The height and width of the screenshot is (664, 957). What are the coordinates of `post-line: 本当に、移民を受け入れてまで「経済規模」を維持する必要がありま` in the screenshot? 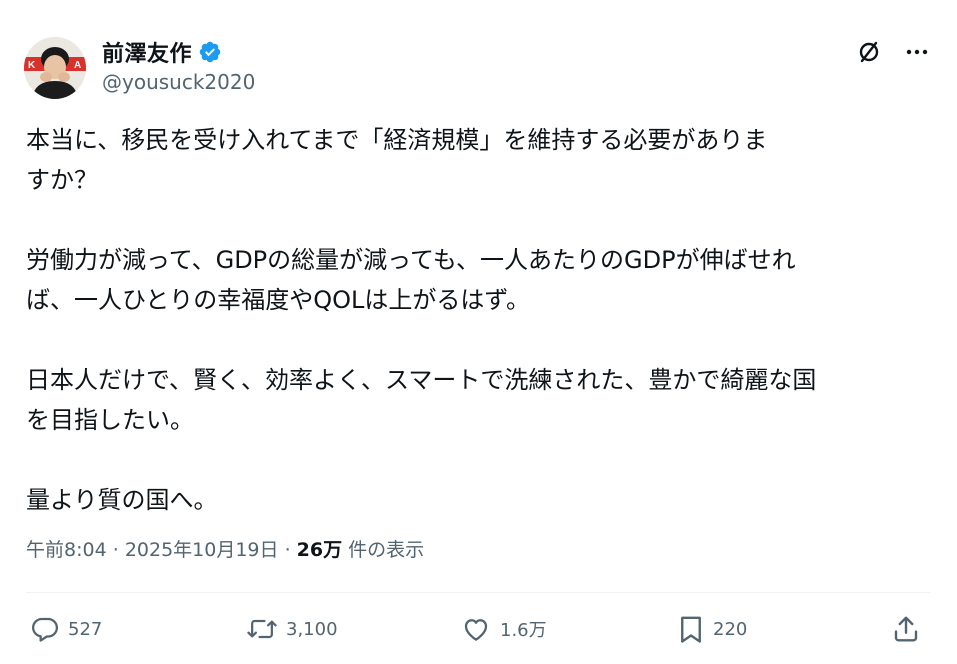 It's located at (397, 140).